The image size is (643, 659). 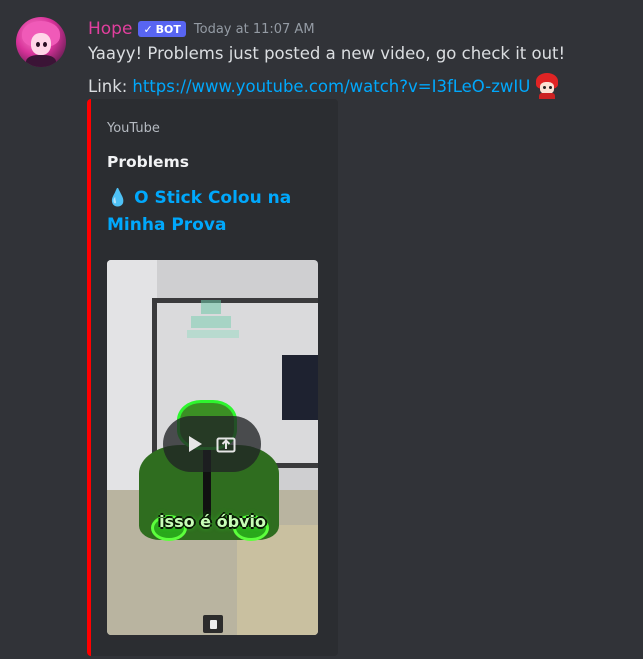 What do you see at coordinates (213, 624) in the screenshot?
I see `page-icon` at bounding box center [213, 624].